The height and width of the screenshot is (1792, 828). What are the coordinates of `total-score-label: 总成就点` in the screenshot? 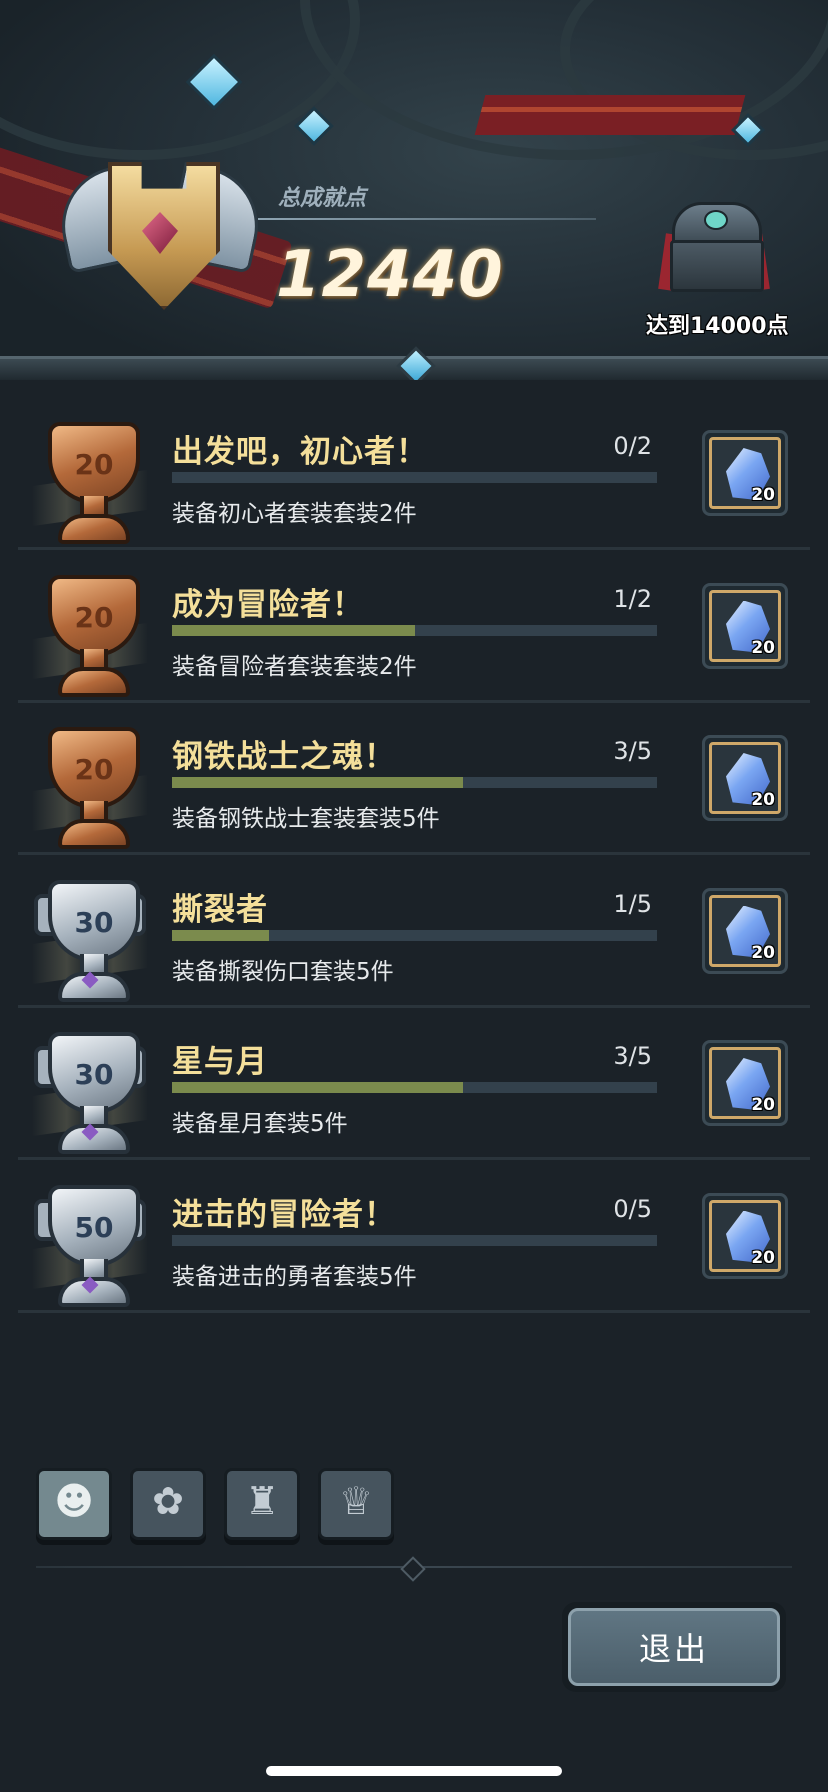 It's located at (322, 198).